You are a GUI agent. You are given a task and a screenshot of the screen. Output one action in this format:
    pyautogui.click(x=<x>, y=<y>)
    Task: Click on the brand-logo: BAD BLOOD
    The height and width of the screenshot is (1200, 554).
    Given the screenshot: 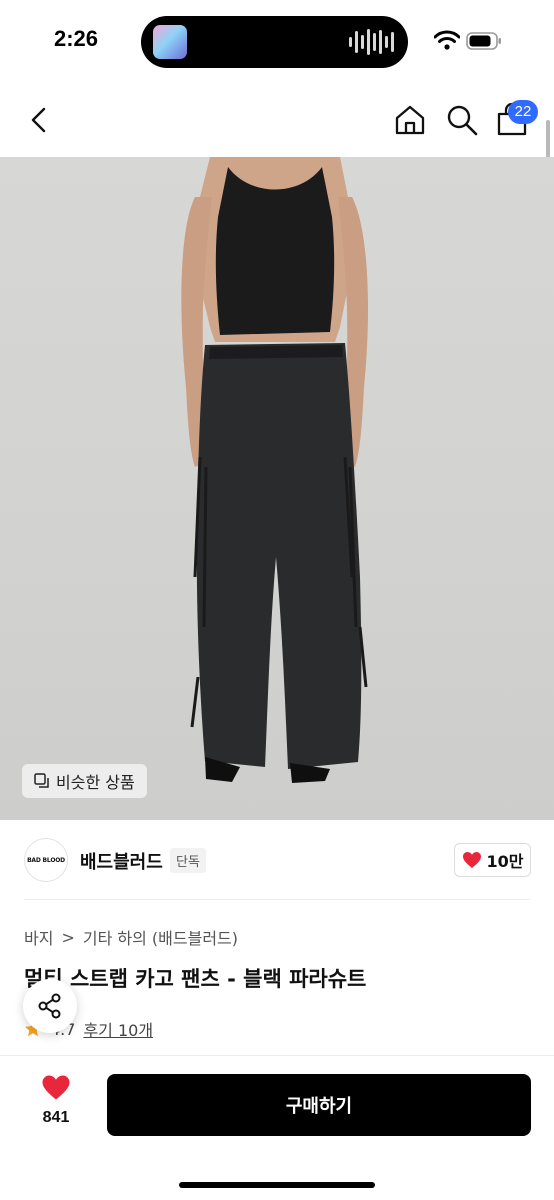 What is the action you would take?
    pyautogui.click(x=46, y=860)
    